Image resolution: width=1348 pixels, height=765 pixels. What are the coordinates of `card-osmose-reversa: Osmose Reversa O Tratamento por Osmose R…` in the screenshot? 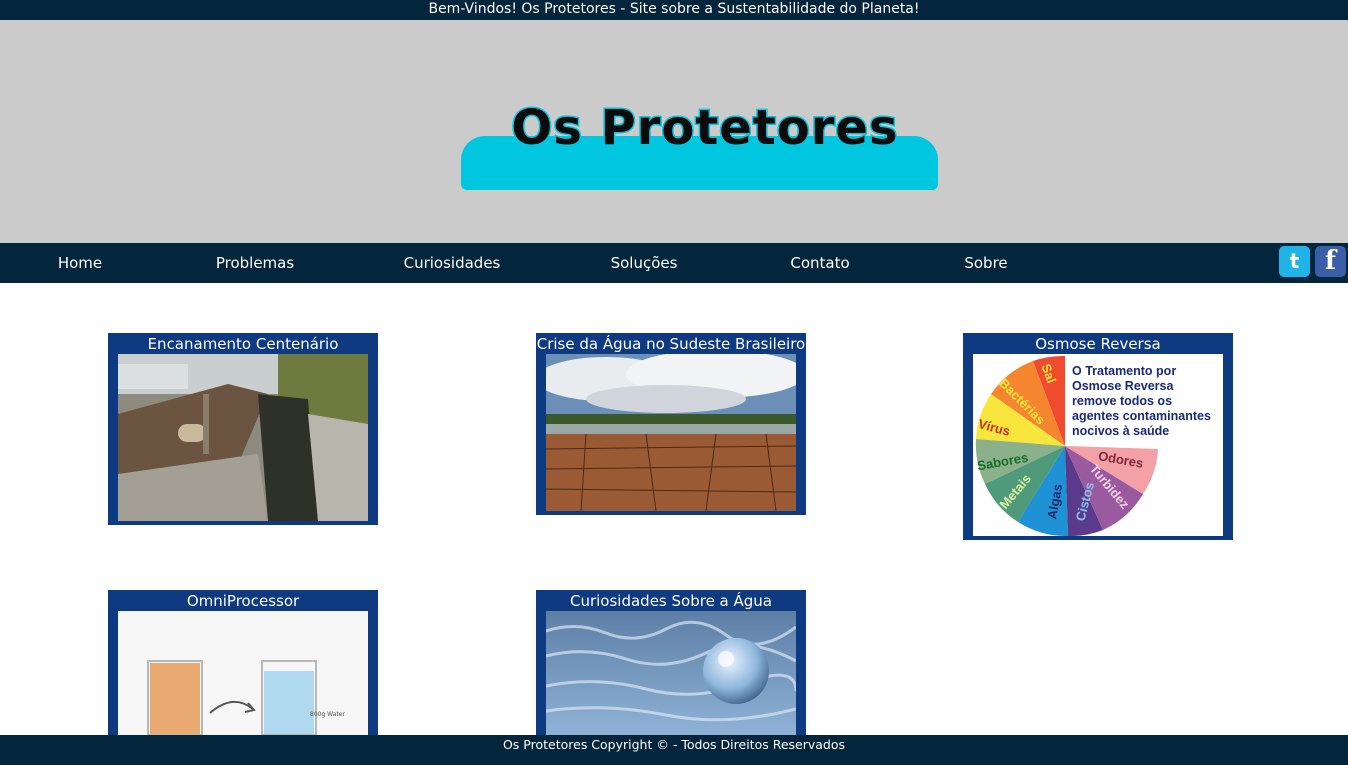 It's located at (1098, 436).